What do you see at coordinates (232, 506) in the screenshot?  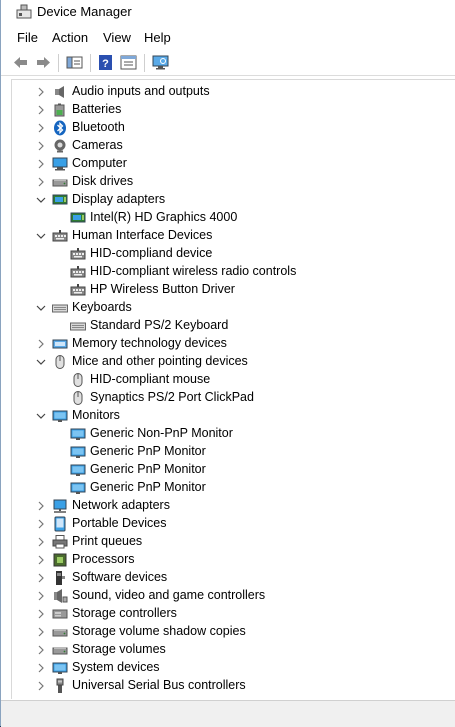 I see `tree-category-row: Network adapters` at bounding box center [232, 506].